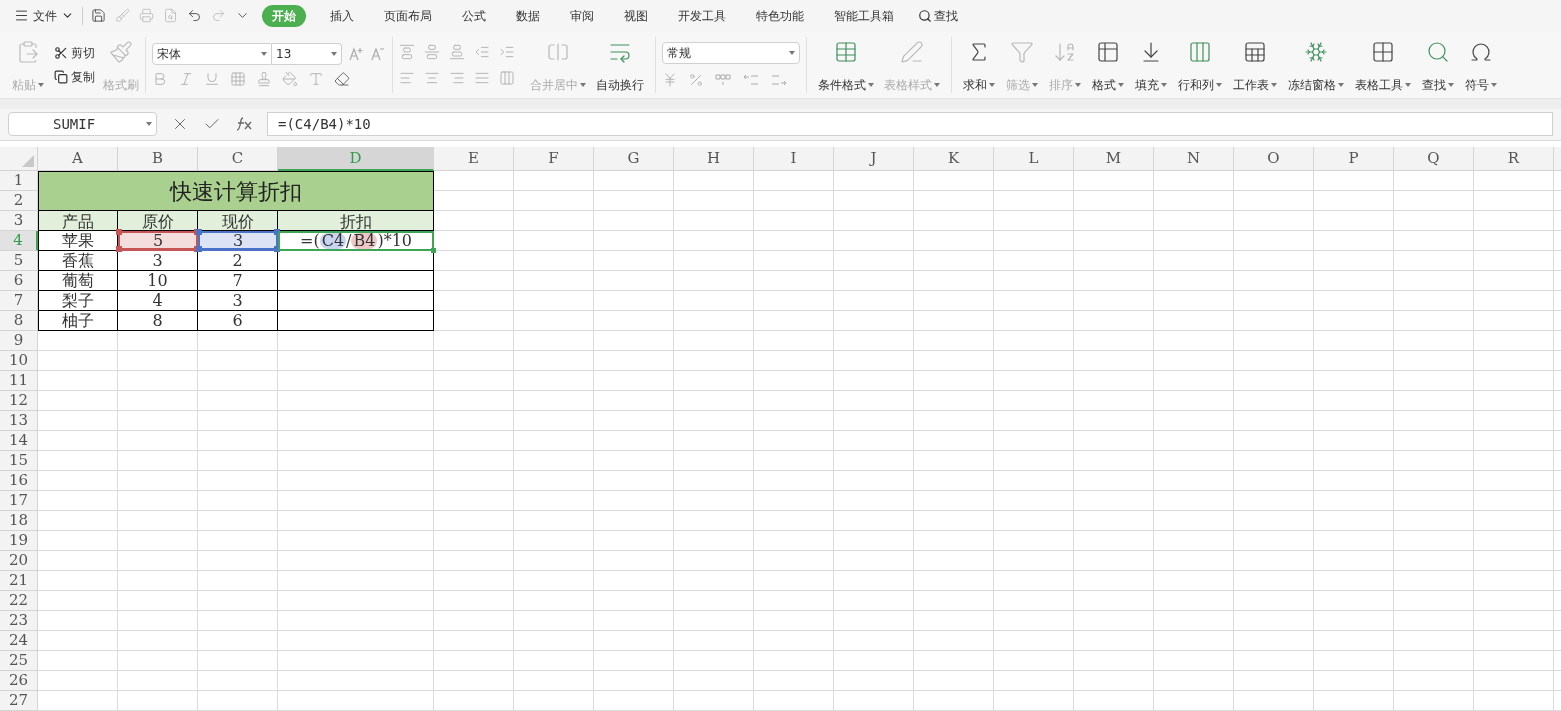 This screenshot has width=1561, height=711. Describe the element at coordinates (1557, 159) in the screenshot. I see `column-header` at that location.